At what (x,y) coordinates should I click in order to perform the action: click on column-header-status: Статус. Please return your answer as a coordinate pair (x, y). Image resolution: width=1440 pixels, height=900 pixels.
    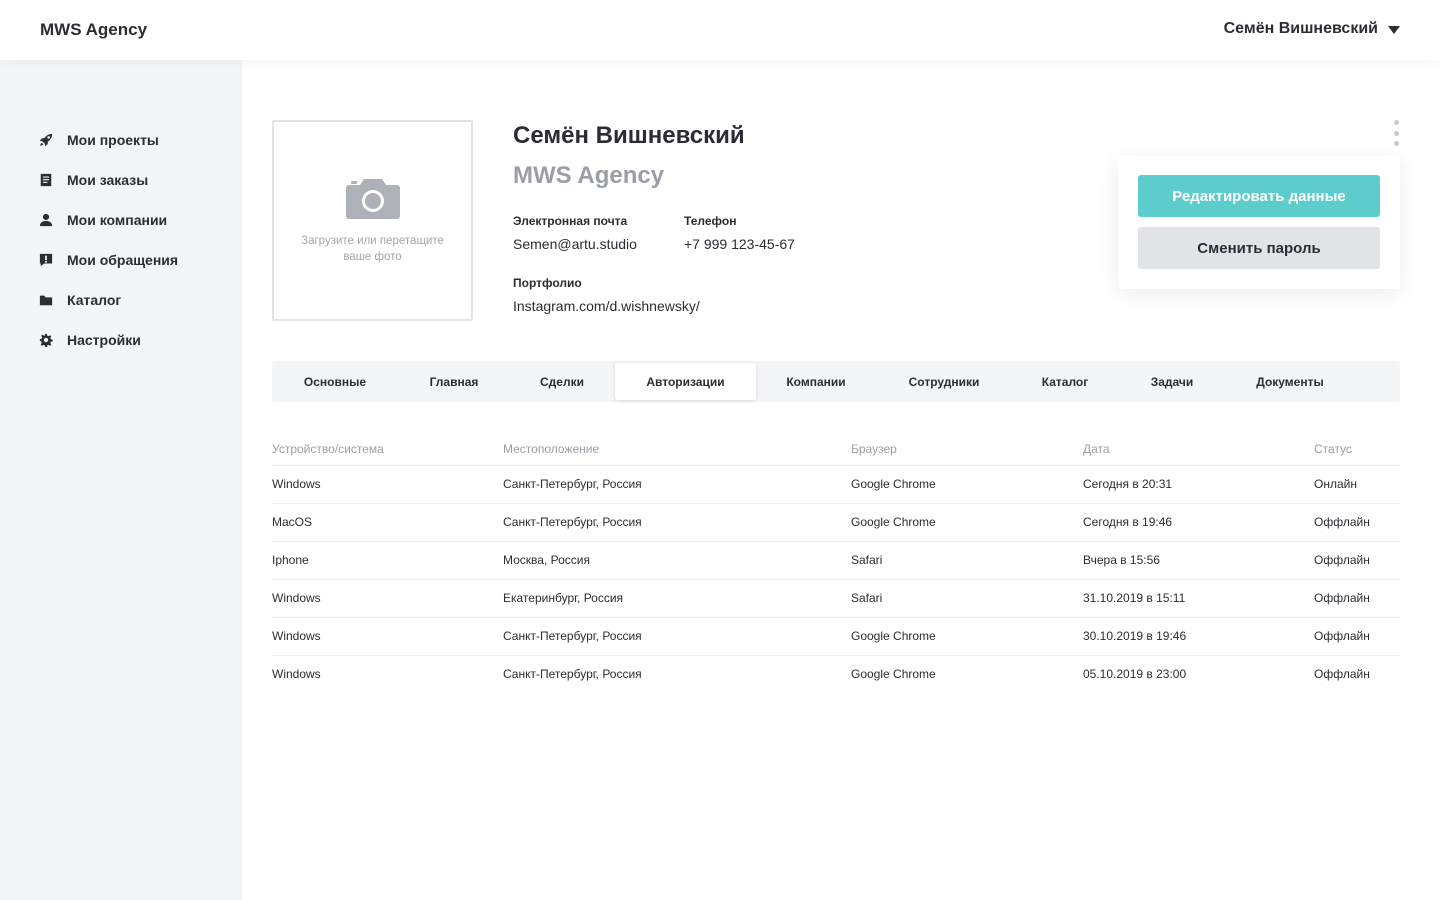
    Looking at the image, I should click on (1357, 449).